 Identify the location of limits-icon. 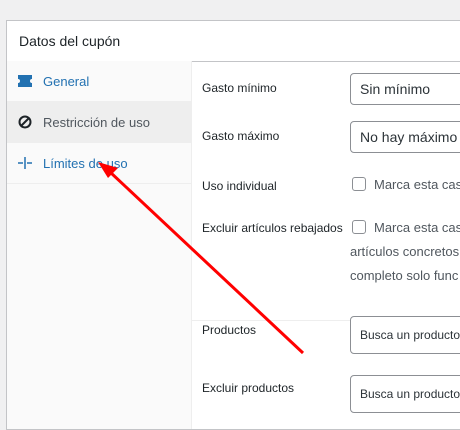
(25, 163).